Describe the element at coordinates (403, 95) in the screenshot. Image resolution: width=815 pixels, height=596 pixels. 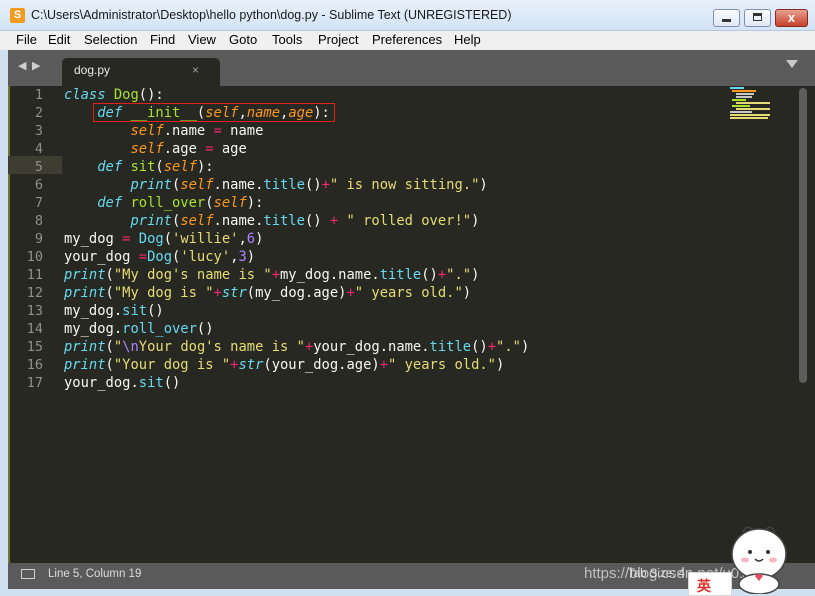
I see `code-line: 1 class Dog():` at that location.